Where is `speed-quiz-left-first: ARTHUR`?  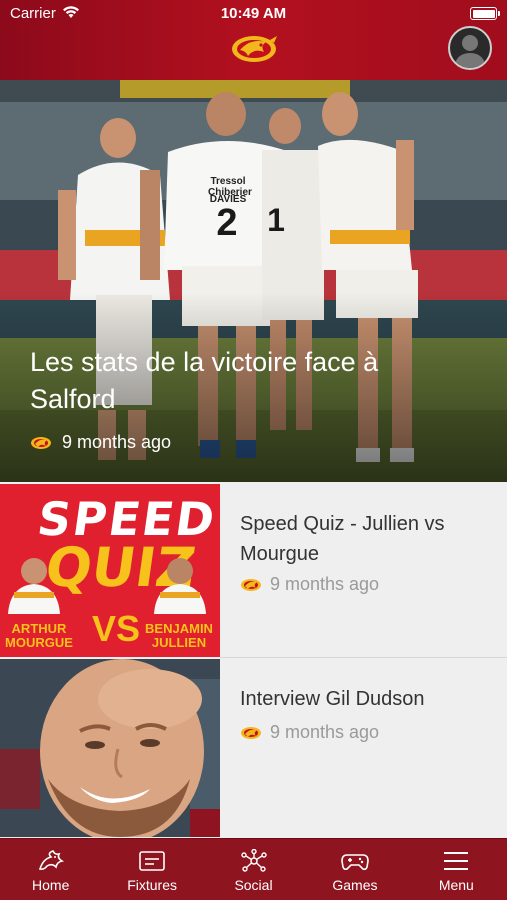
speed-quiz-left-first: ARTHUR is located at coordinates (39, 628).